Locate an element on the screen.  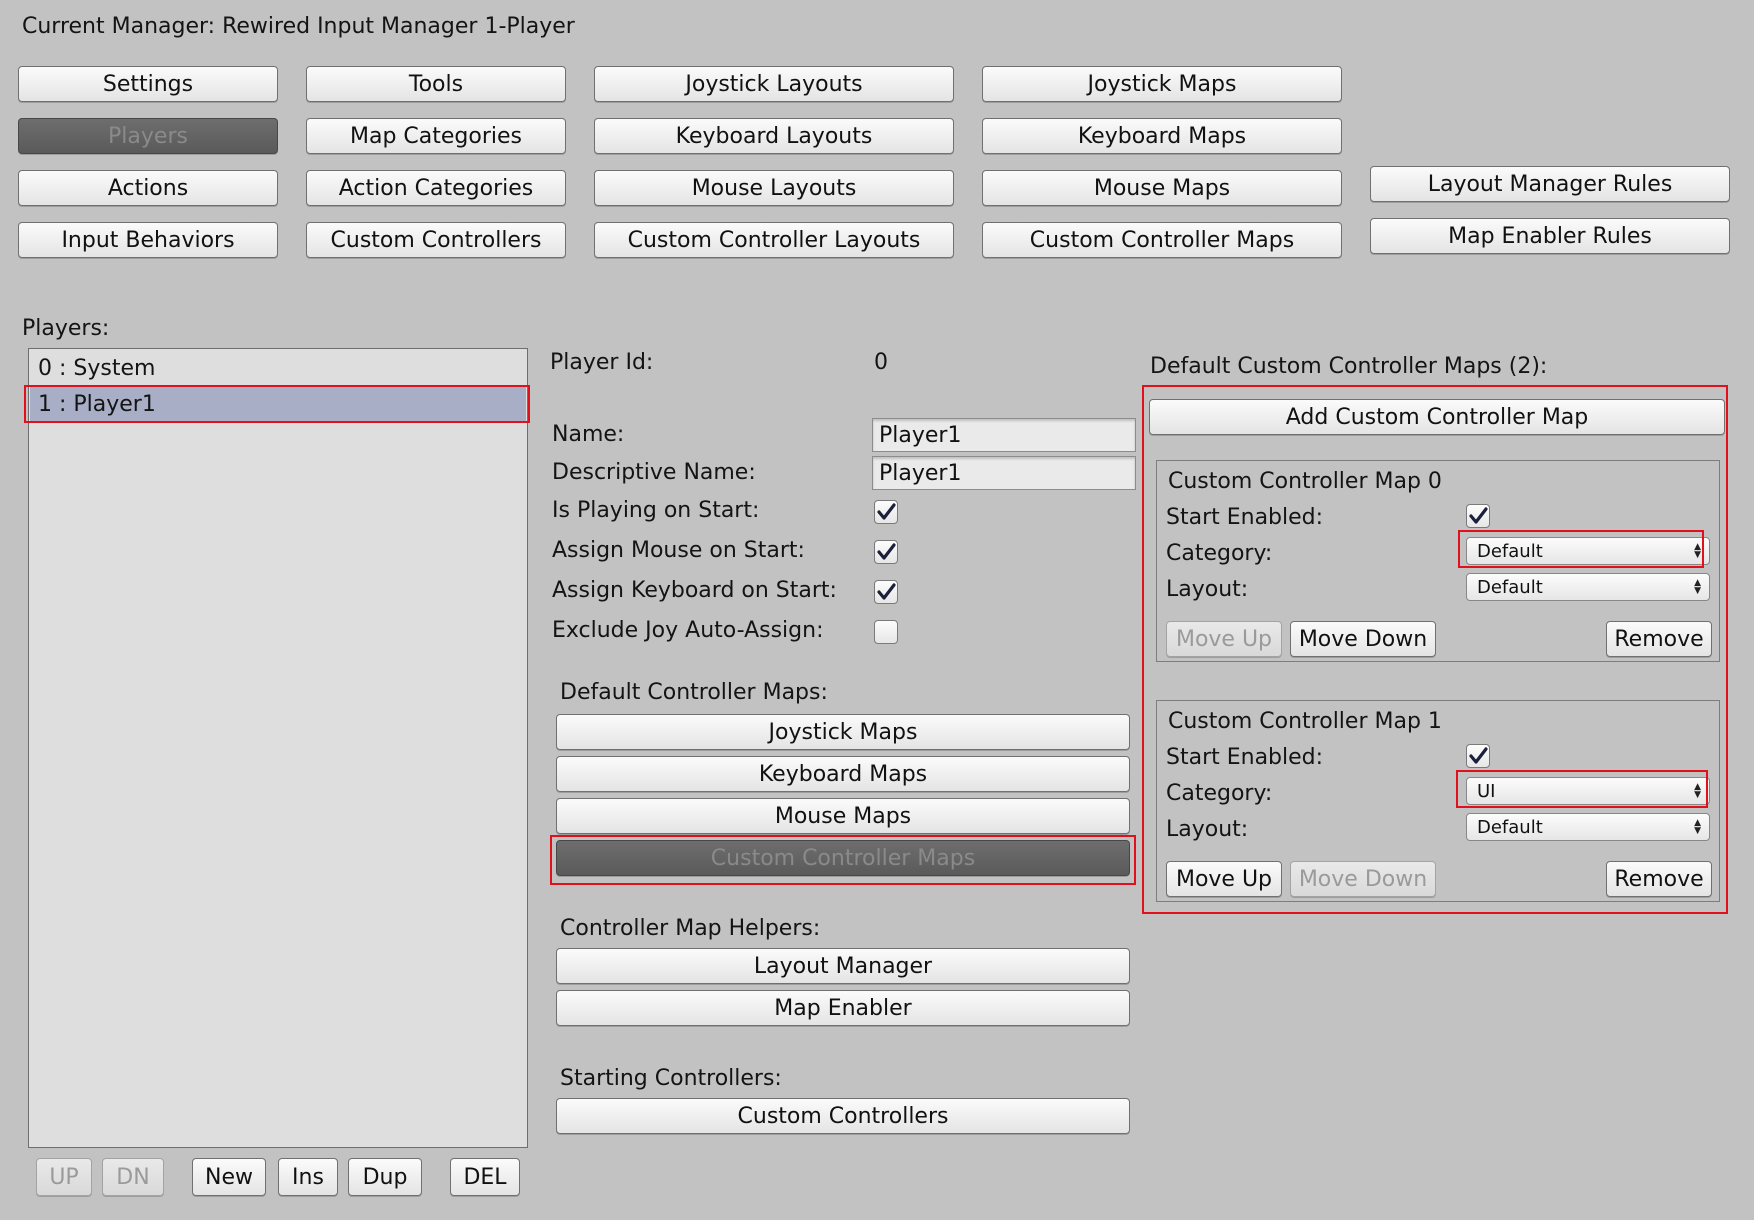
map-0-category-value: Default is located at coordinates (1510, 551).